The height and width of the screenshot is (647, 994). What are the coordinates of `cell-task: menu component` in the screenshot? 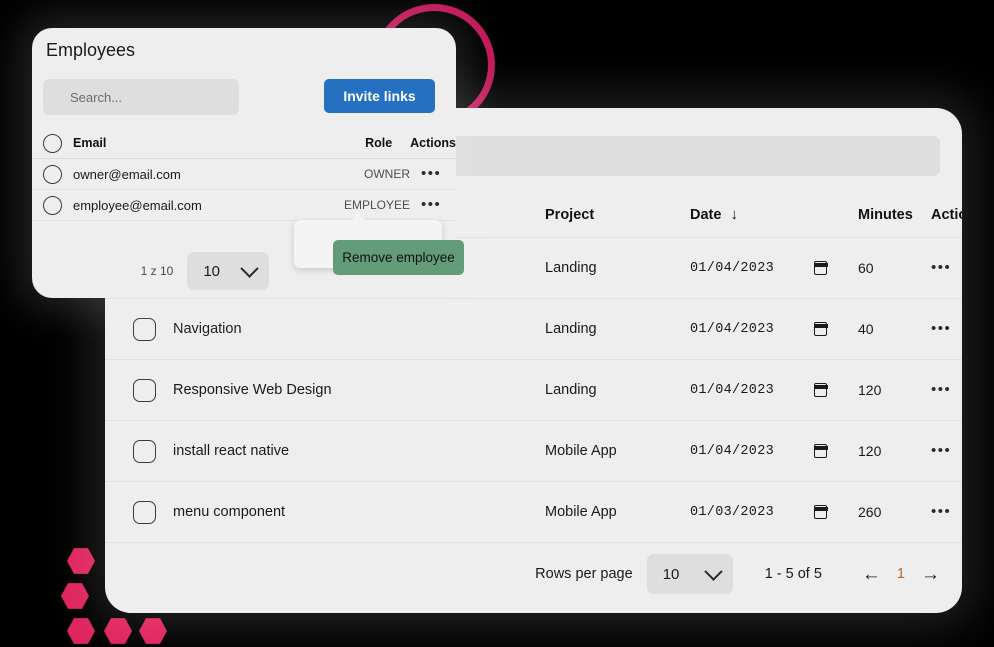 It's located at (229, 512).